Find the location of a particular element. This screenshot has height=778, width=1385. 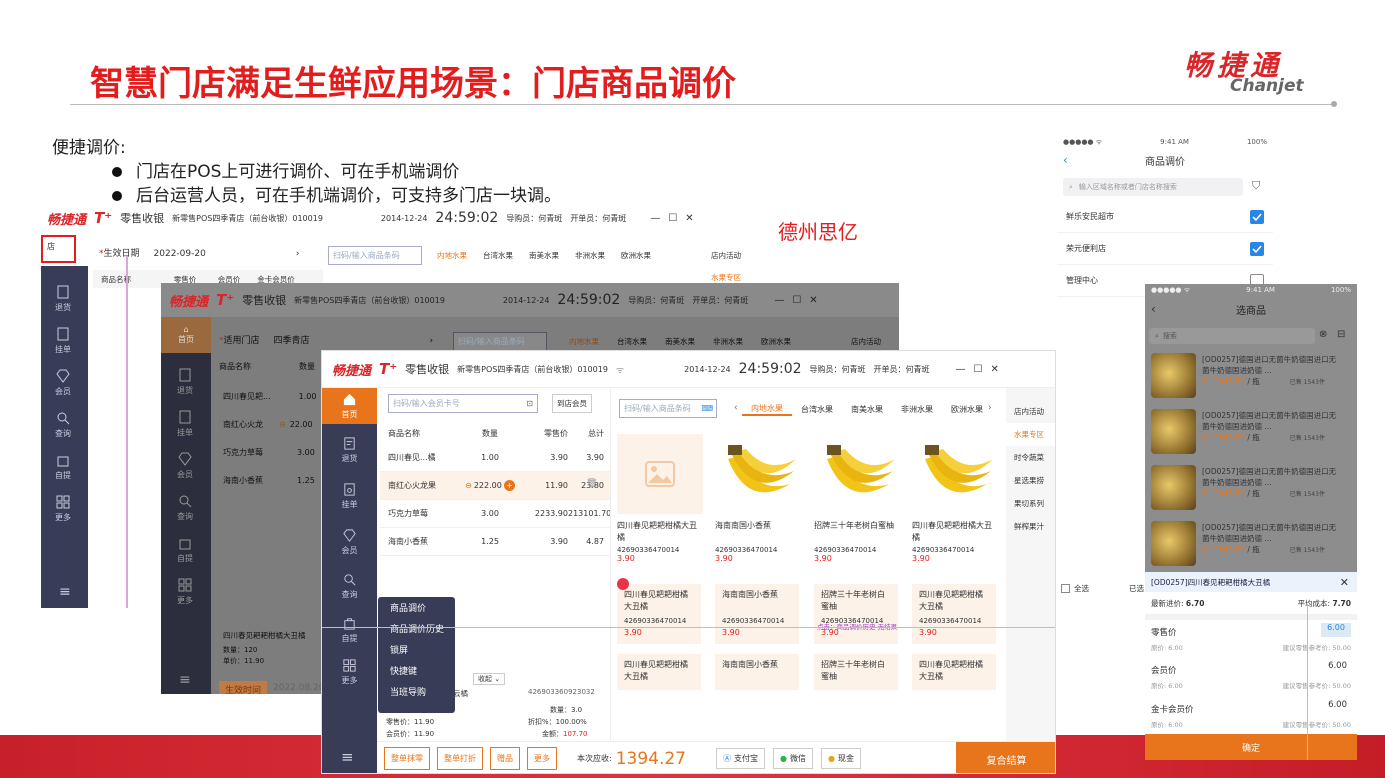

tab-next-icon: › is located at coordinates (990, 408).